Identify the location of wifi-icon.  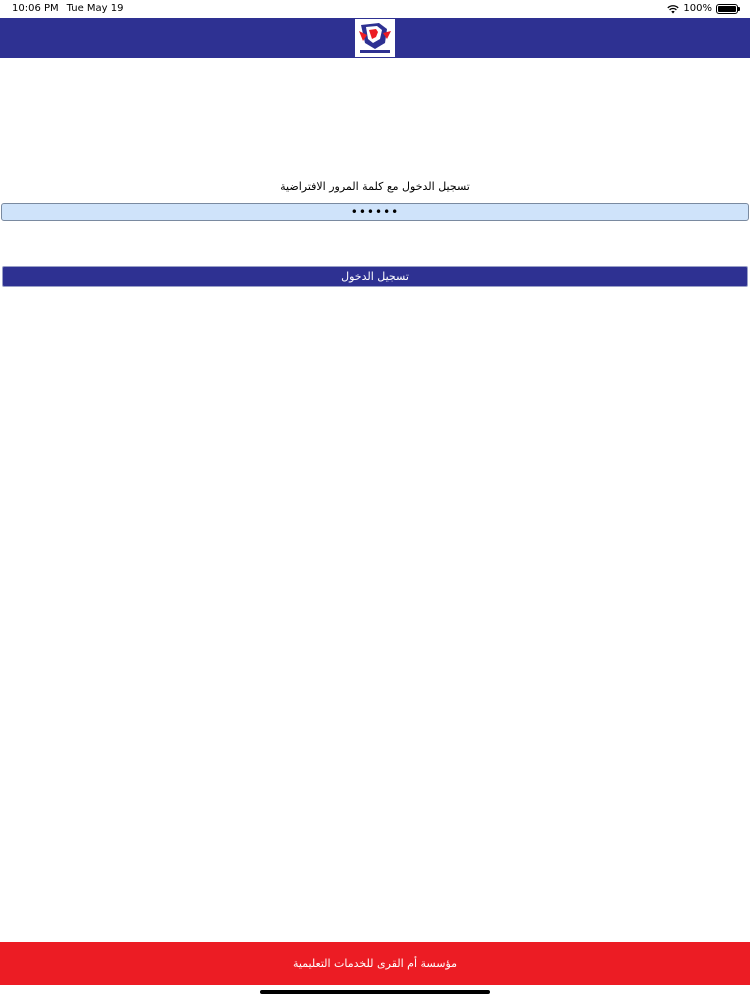
(673, 8).